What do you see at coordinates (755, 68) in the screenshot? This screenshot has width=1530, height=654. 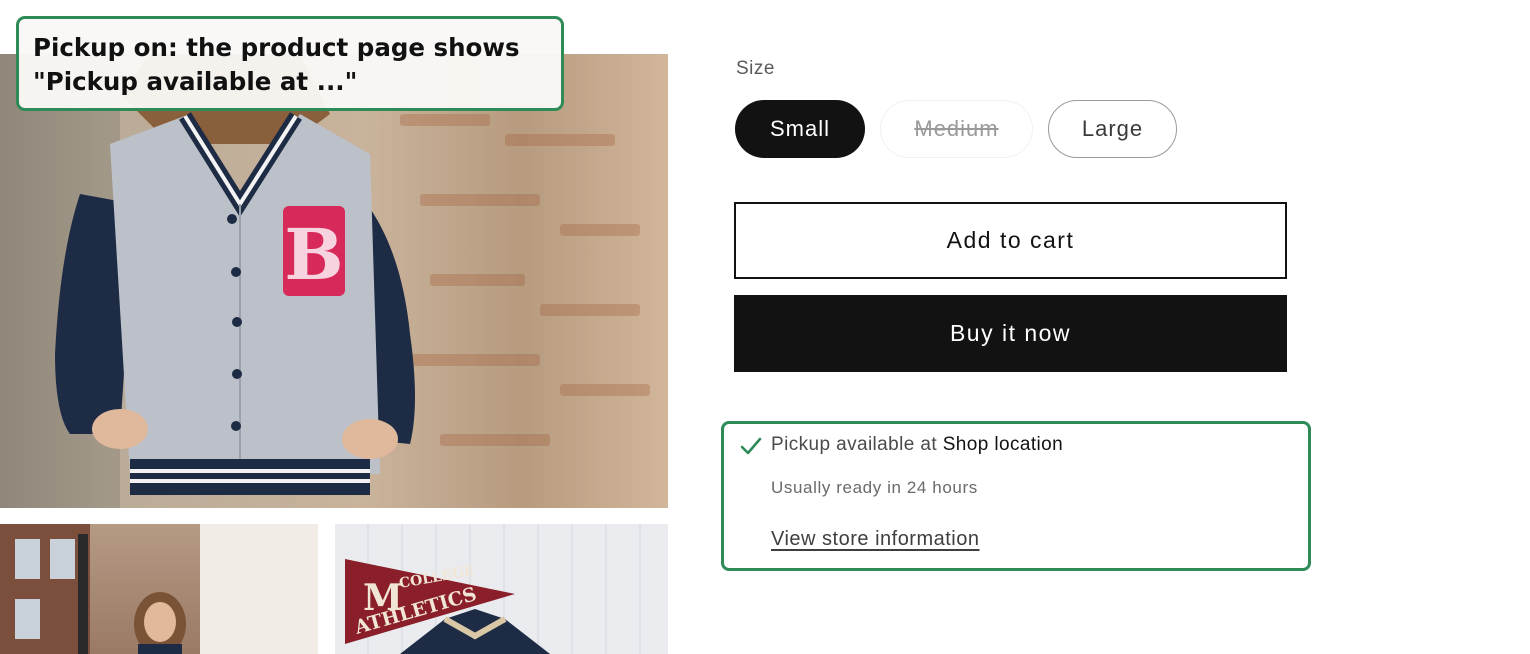 I see `size-label: Size` at bounding box center [755, 68].